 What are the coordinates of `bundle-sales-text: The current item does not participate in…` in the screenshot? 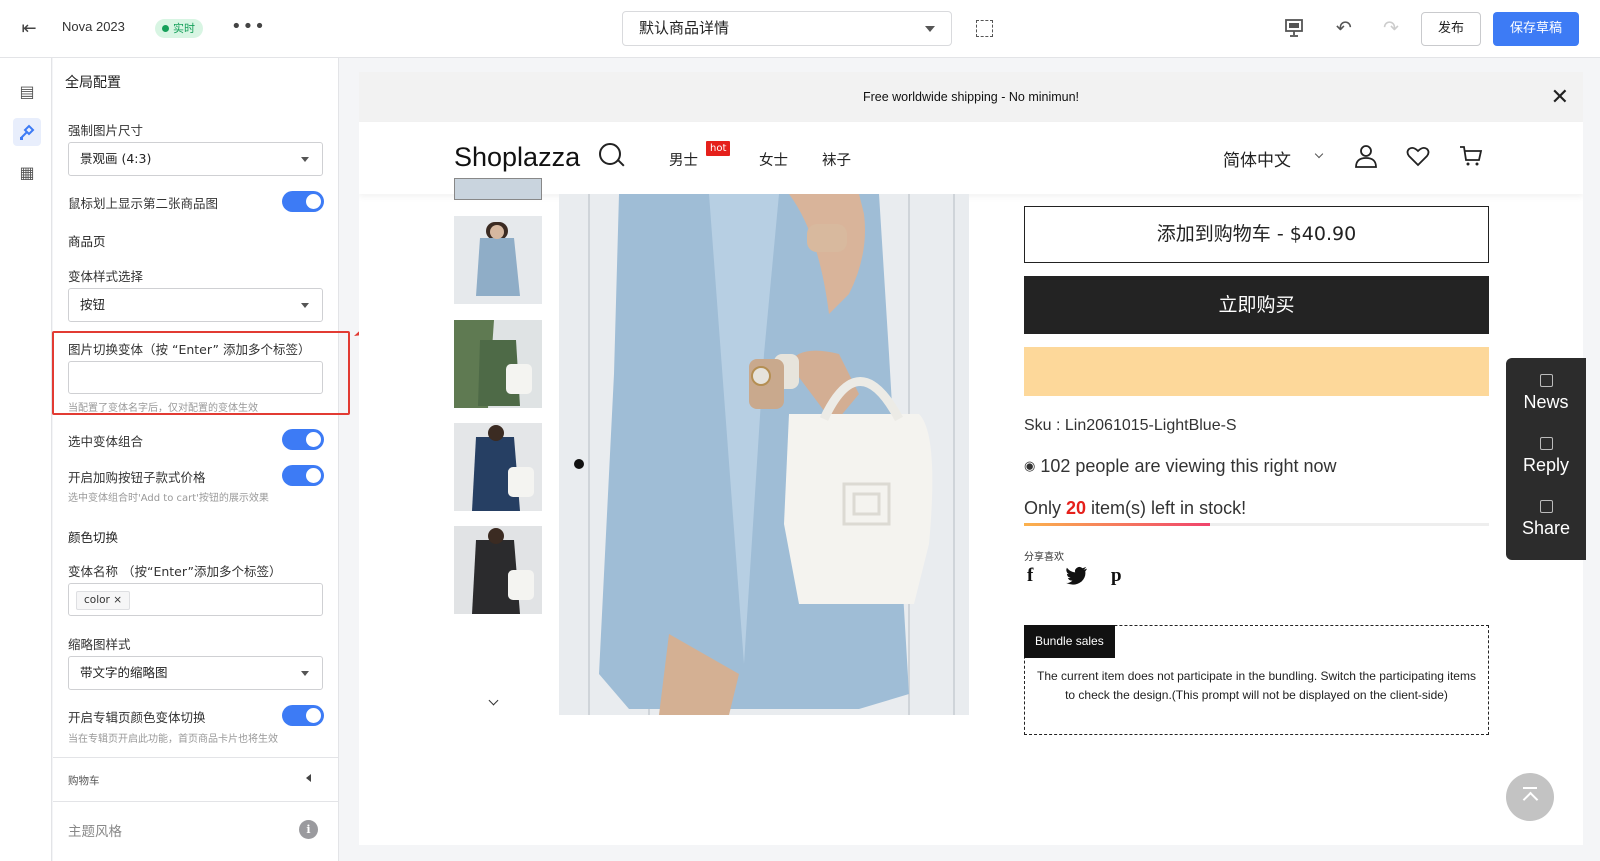 It's located at (1256, 685).